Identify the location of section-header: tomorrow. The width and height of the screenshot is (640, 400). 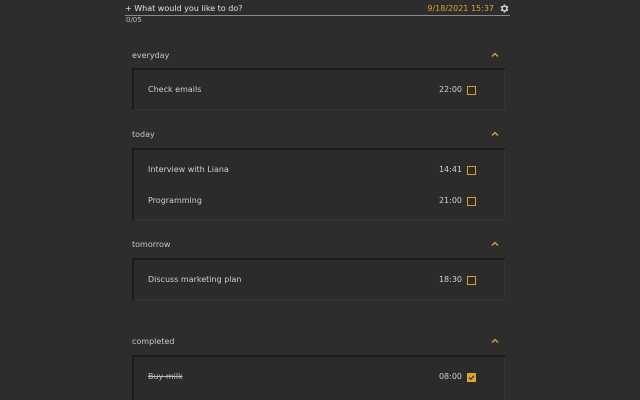
(317, 245).